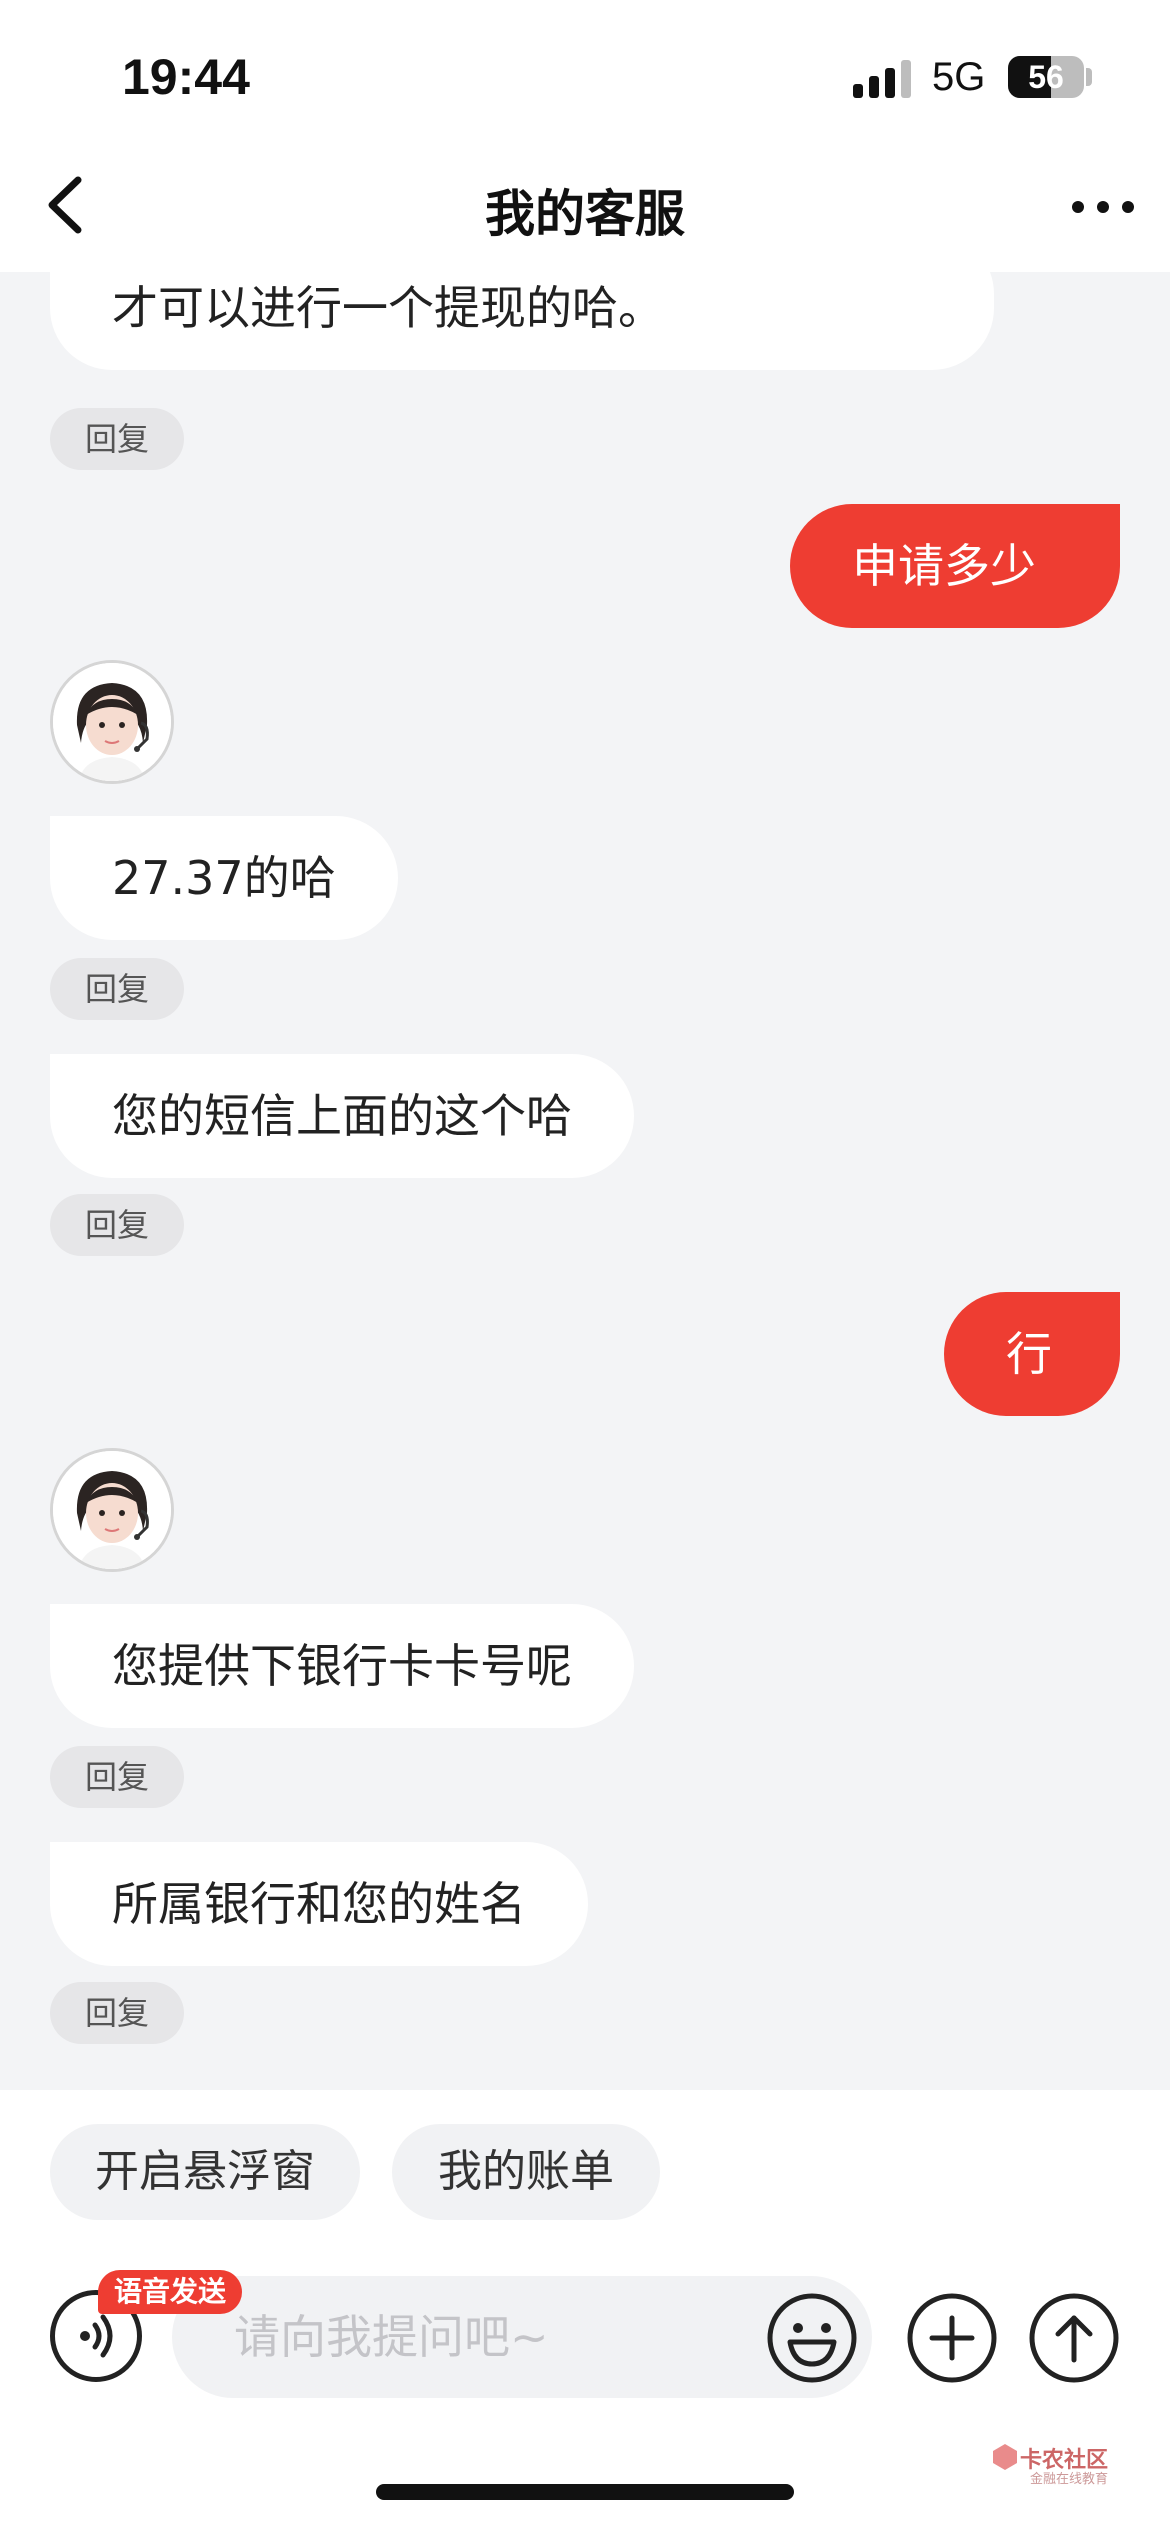 Image resolution: width=1170 pixels, height=2532 pixels. What do you see at coordinates (1089, 77) in the screenshot?
I see `battery-tip` at bounding box center [1089, 77].